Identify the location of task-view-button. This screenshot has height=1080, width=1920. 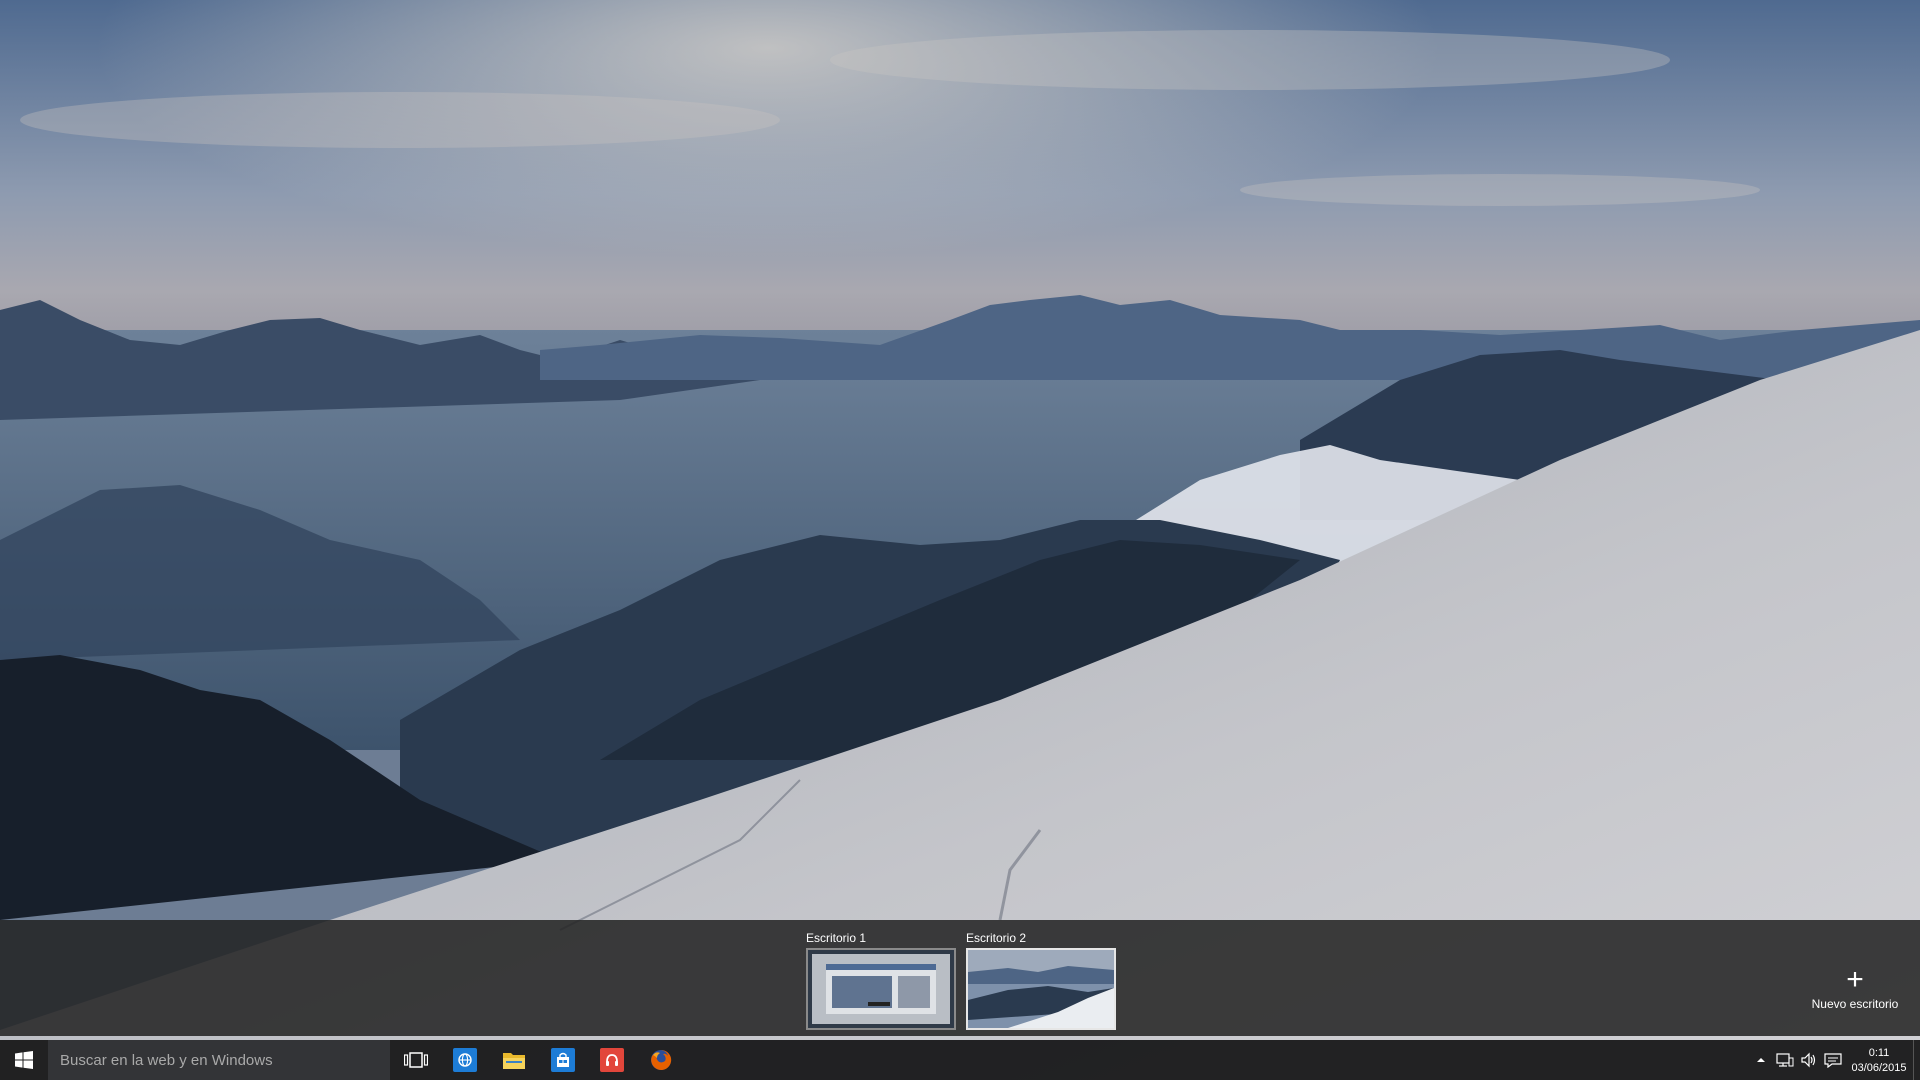
(416, 1060).